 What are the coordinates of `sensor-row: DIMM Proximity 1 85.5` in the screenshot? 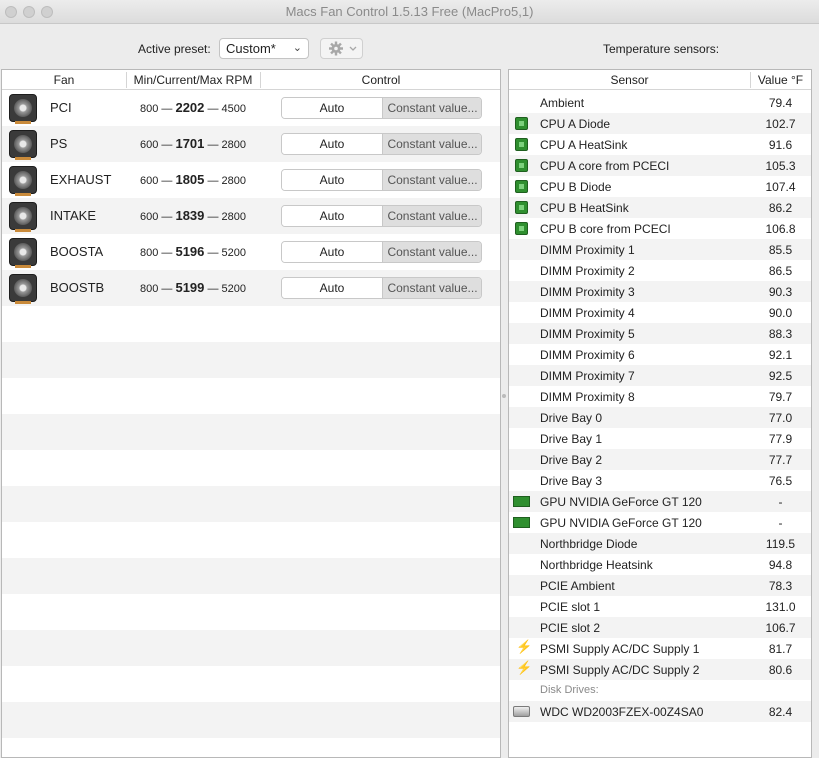 It's located at (660, 249).